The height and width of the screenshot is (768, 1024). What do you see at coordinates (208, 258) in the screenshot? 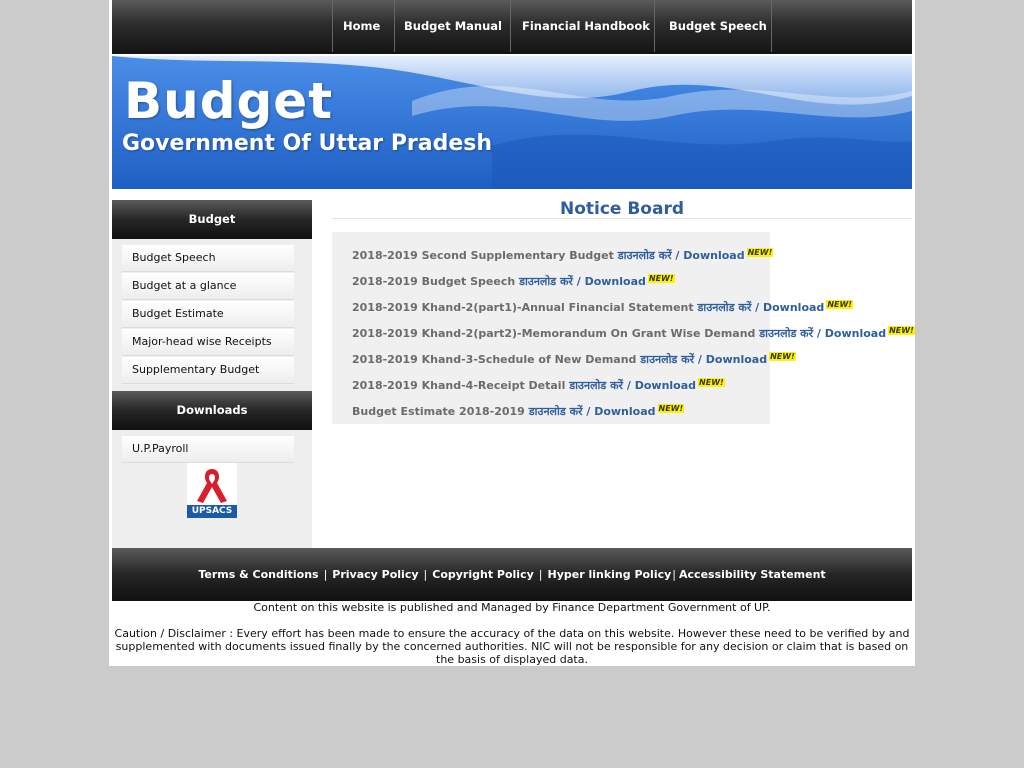
I see `sidebar-item-budget-speech: Budget Speech` at bounding box center [208, 258].